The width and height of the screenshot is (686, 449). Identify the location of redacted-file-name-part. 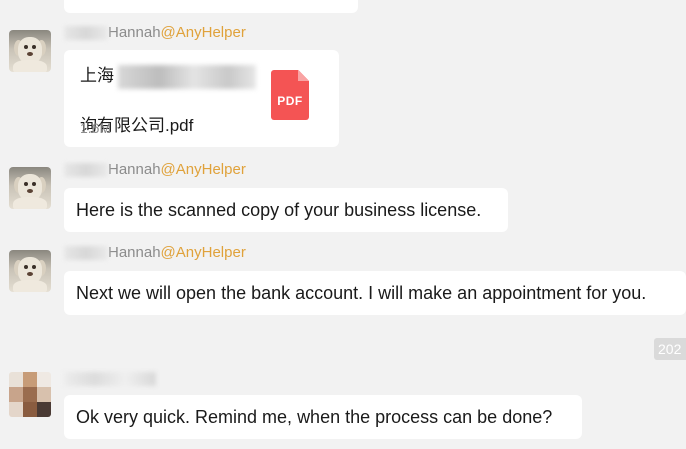
(187, 77).